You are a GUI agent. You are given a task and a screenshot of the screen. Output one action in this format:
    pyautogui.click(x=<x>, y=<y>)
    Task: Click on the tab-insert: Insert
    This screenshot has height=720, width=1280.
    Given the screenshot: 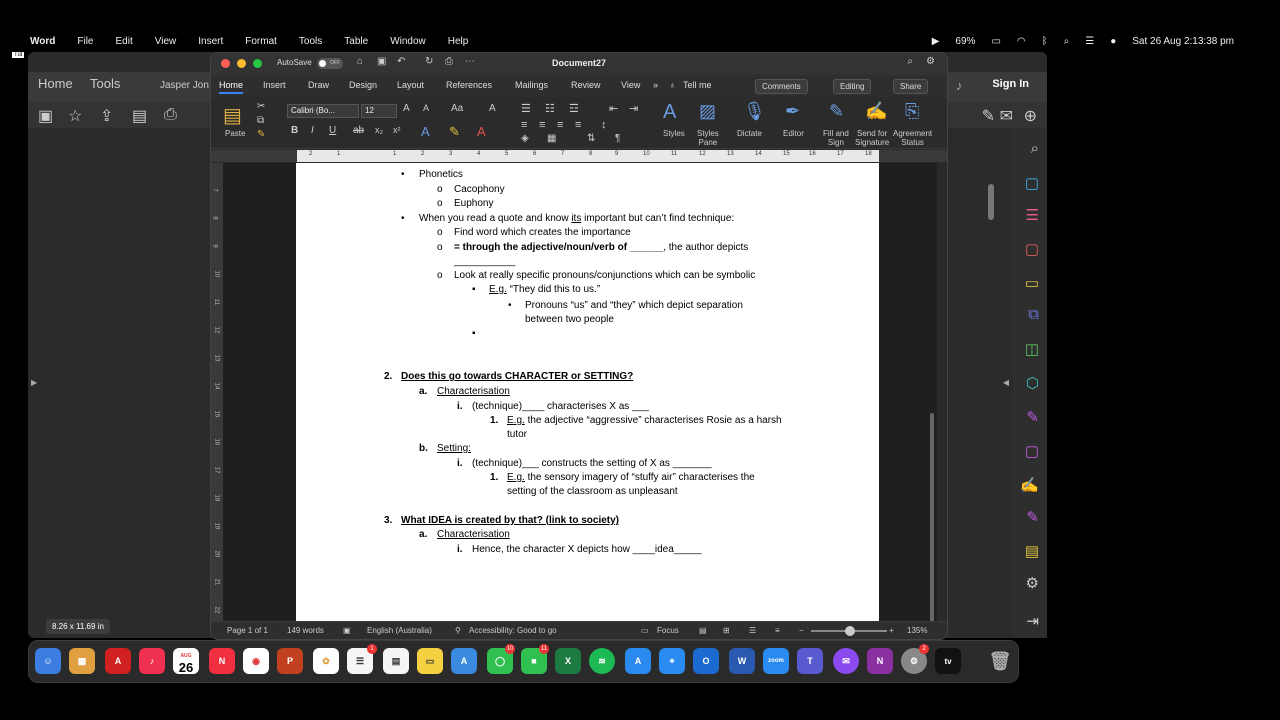 What is the action you would take?
    pyautogui.click(x=274, y=85)
    